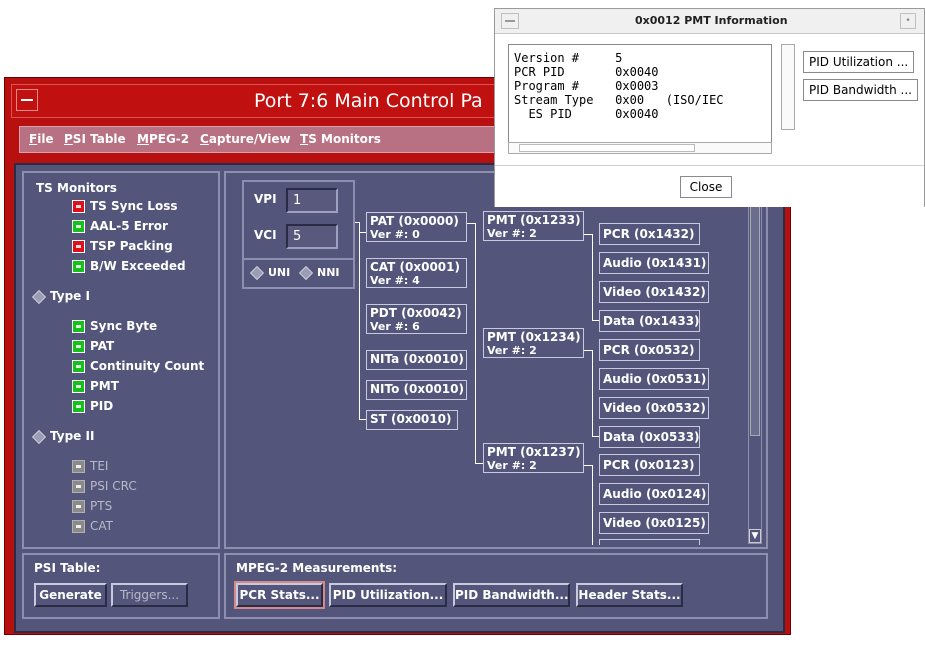  I want to click on tree-node-pcr-0123: PCR (0x0123), so click(649, 465).